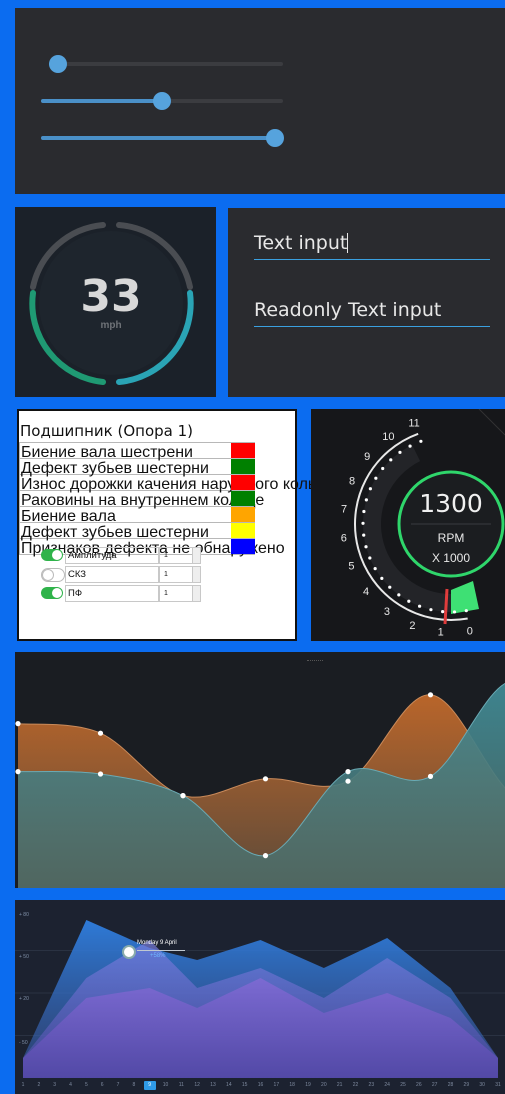 The width and height of the screenshot is (505, 1094). I want to click on x-tick-label: 25, so click(403, 1085).